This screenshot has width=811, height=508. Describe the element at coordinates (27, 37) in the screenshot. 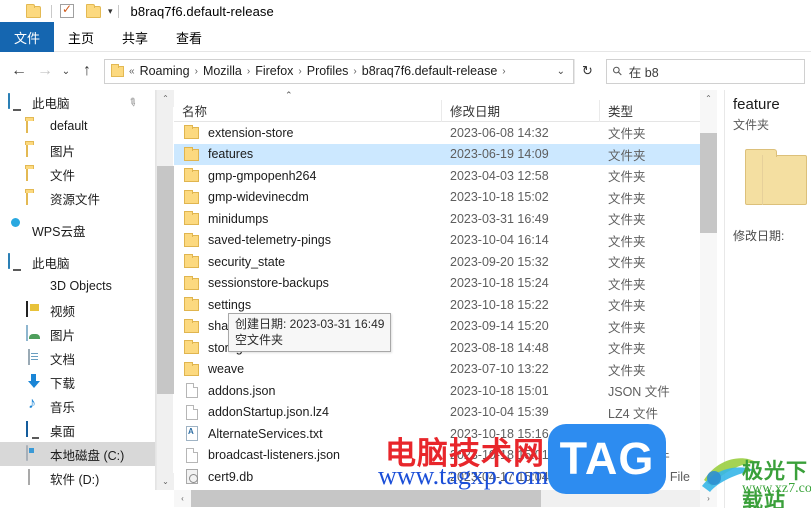

I see `tab-file: 文件` at that location.